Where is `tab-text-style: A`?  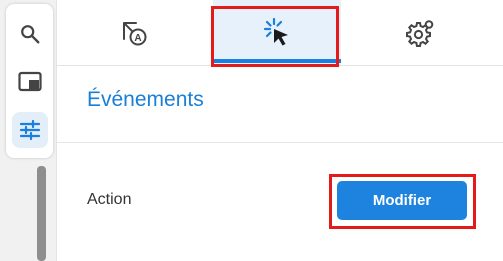
tab-text-style: A is located at coordinates (133, 32).